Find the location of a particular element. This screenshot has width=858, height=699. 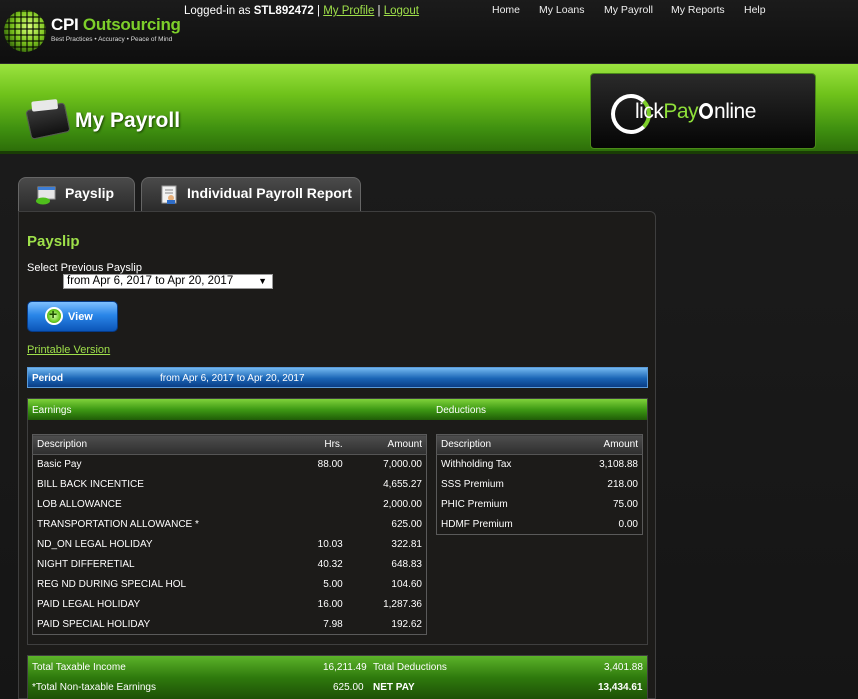

tab-payslip-label: Payslip is located at coordinates (90, 193).